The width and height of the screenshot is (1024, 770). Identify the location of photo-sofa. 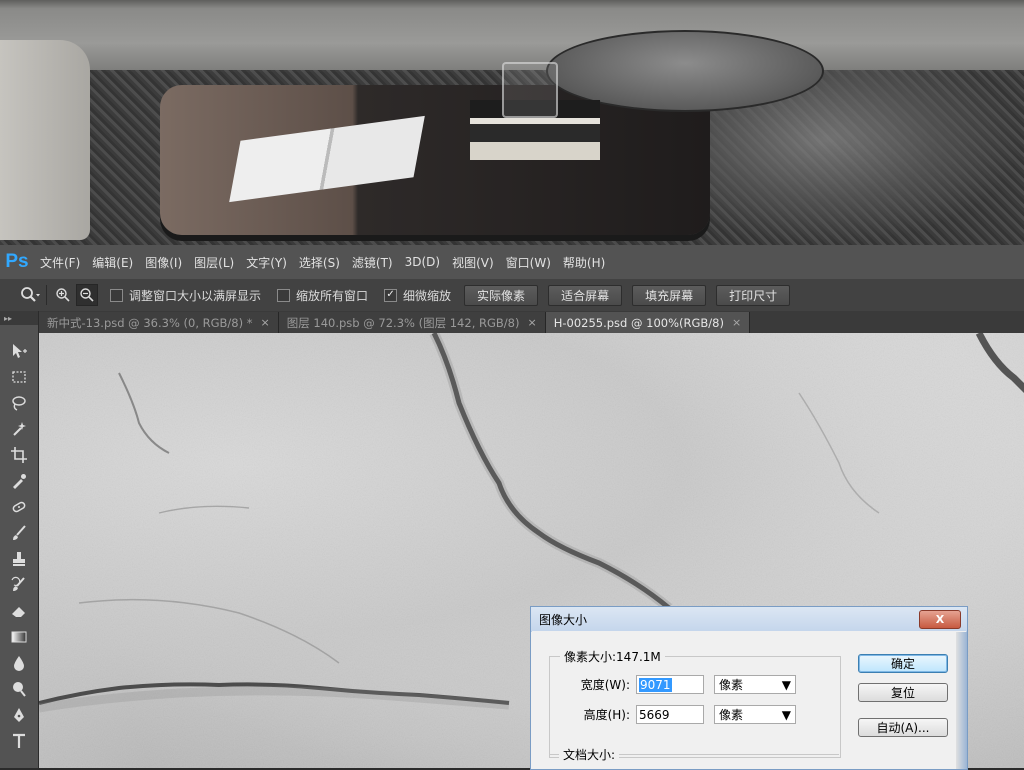
(45, 140).